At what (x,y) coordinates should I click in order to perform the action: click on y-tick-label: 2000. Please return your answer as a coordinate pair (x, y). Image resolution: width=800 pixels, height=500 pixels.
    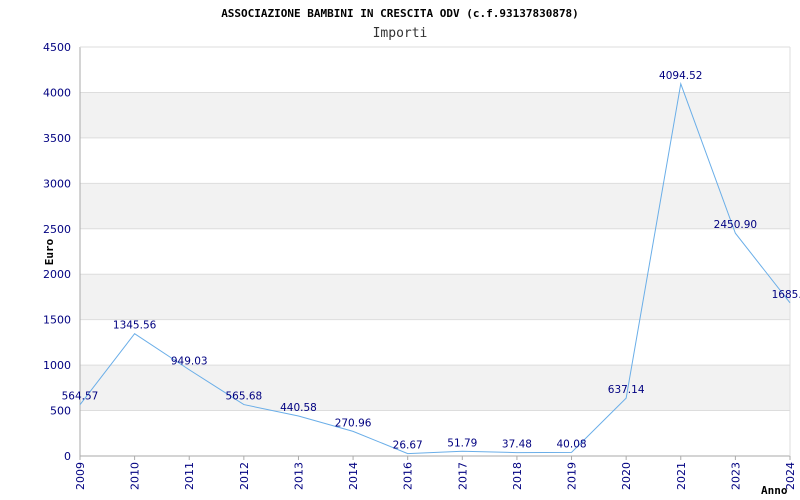
    Looking at the image, I should click on (57, 274).